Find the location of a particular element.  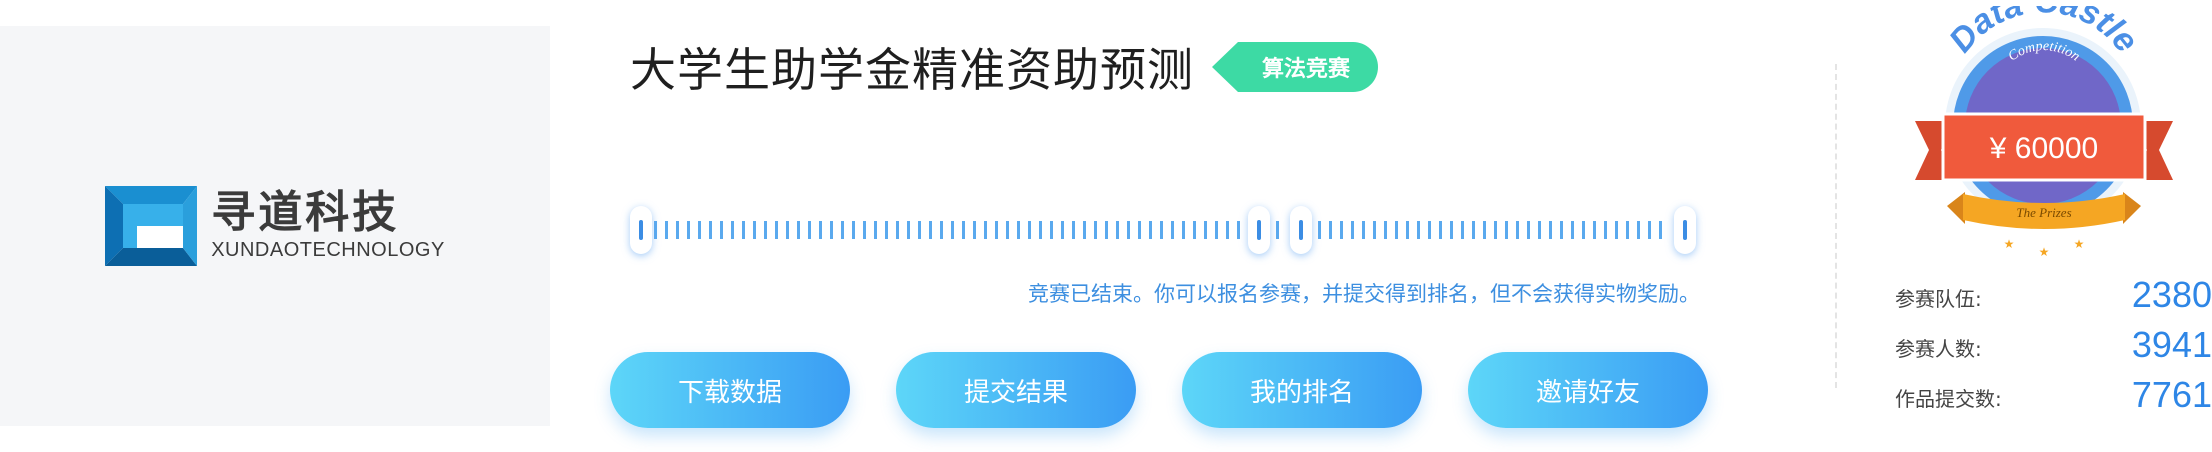

download-data-button: 下载数据 is located at coordinates (730, 390).